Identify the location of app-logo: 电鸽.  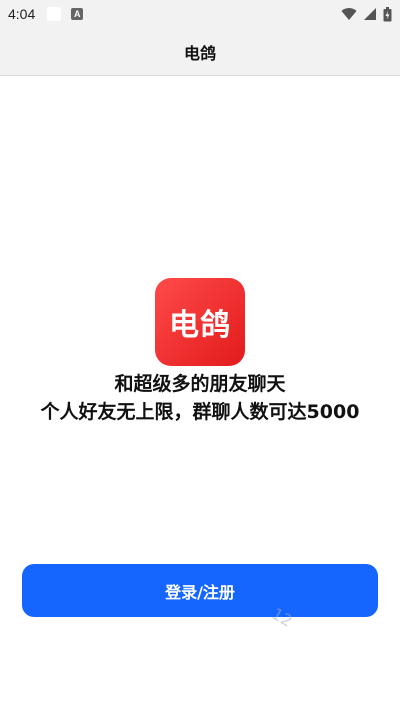
(200, 322).